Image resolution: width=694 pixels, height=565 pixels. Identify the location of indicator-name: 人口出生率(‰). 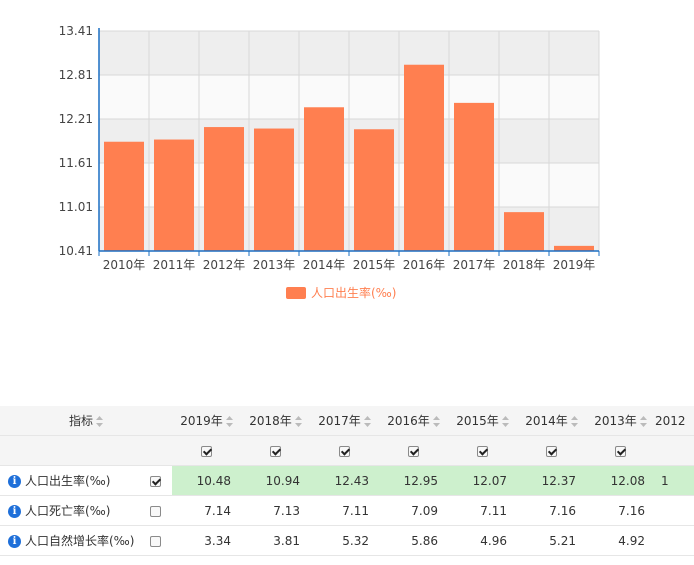
(68, 481).